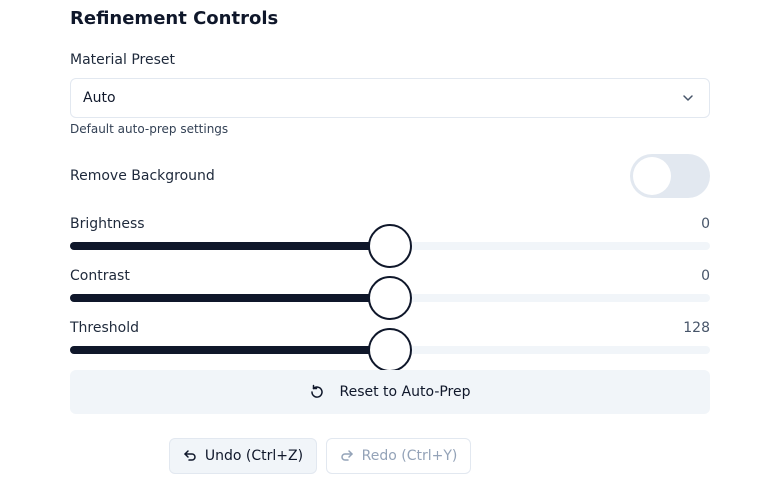 The height and width of the screenshot is (493, 780). Describe the element at coordinates (705, 276) in the screenshot. I see `contrast-value: 0` at that location.